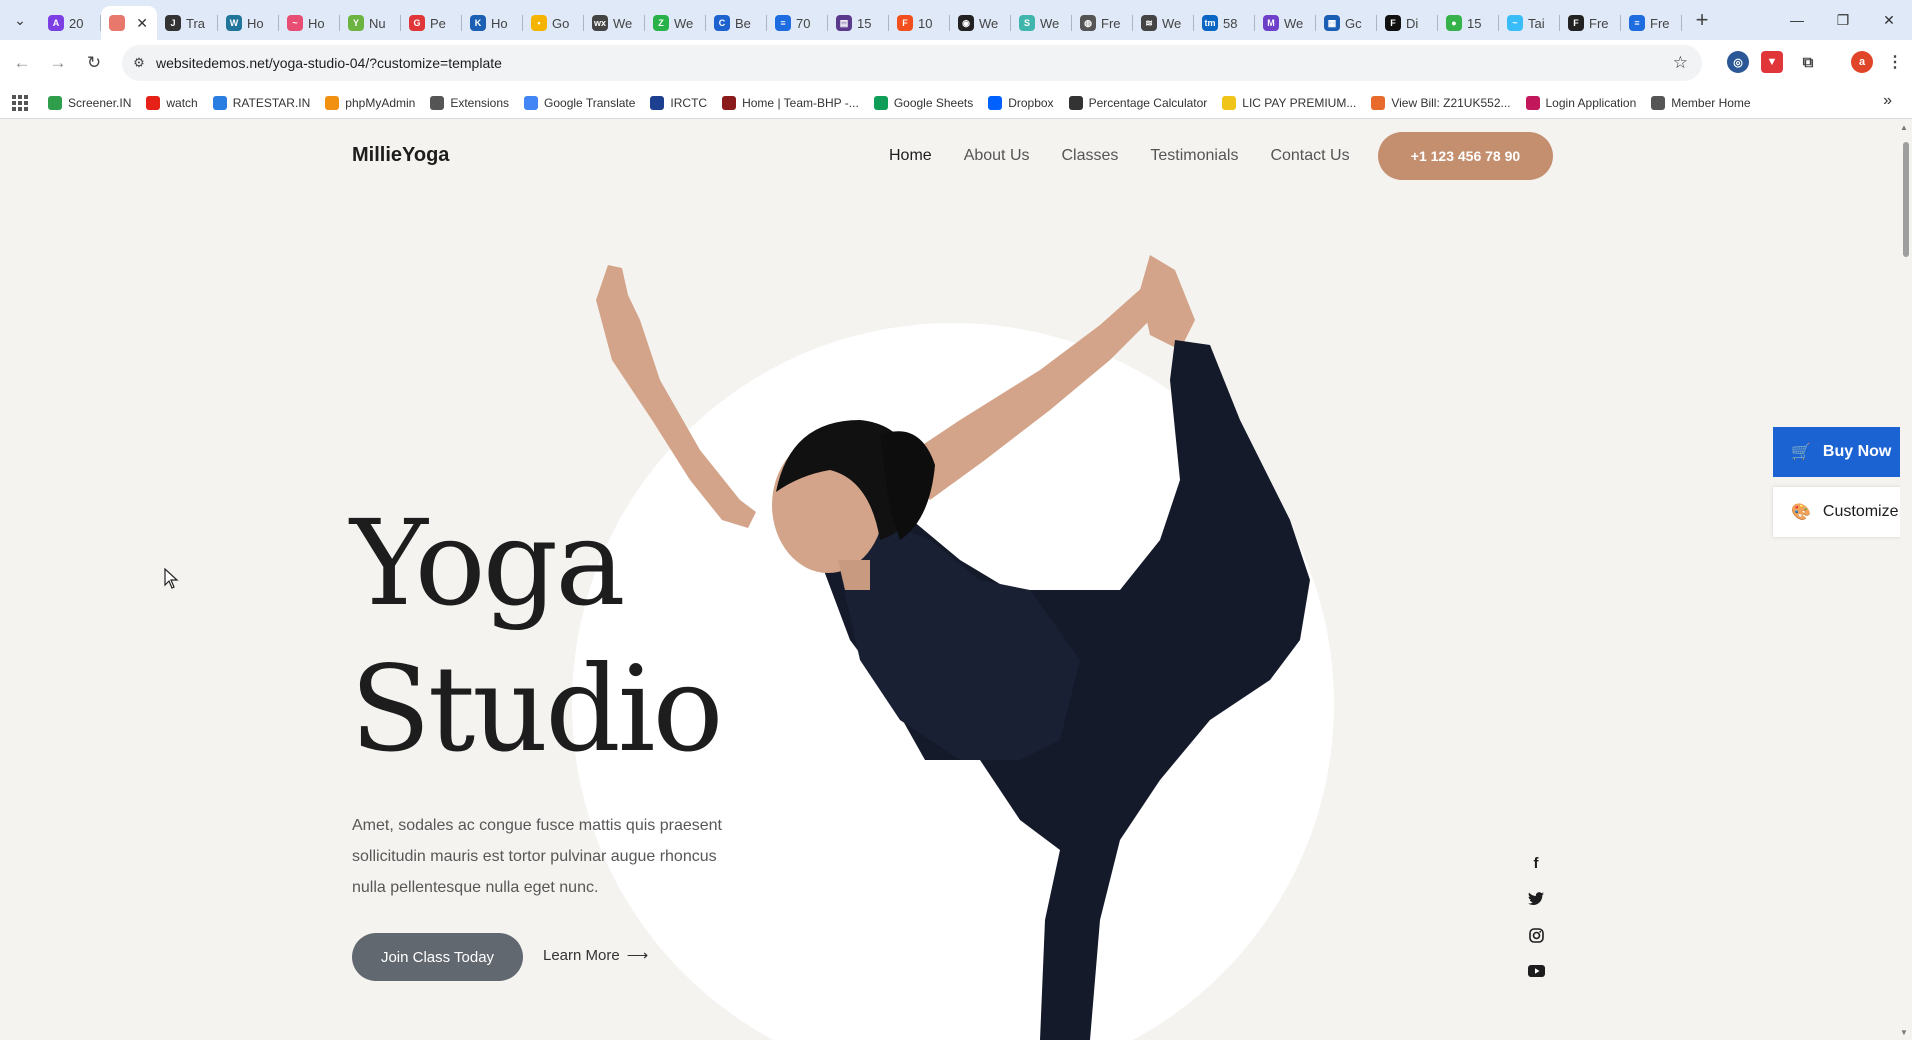 This screenshot has width=1912, height=1040. I want to click on forward-icon: →, so click(58, 63).